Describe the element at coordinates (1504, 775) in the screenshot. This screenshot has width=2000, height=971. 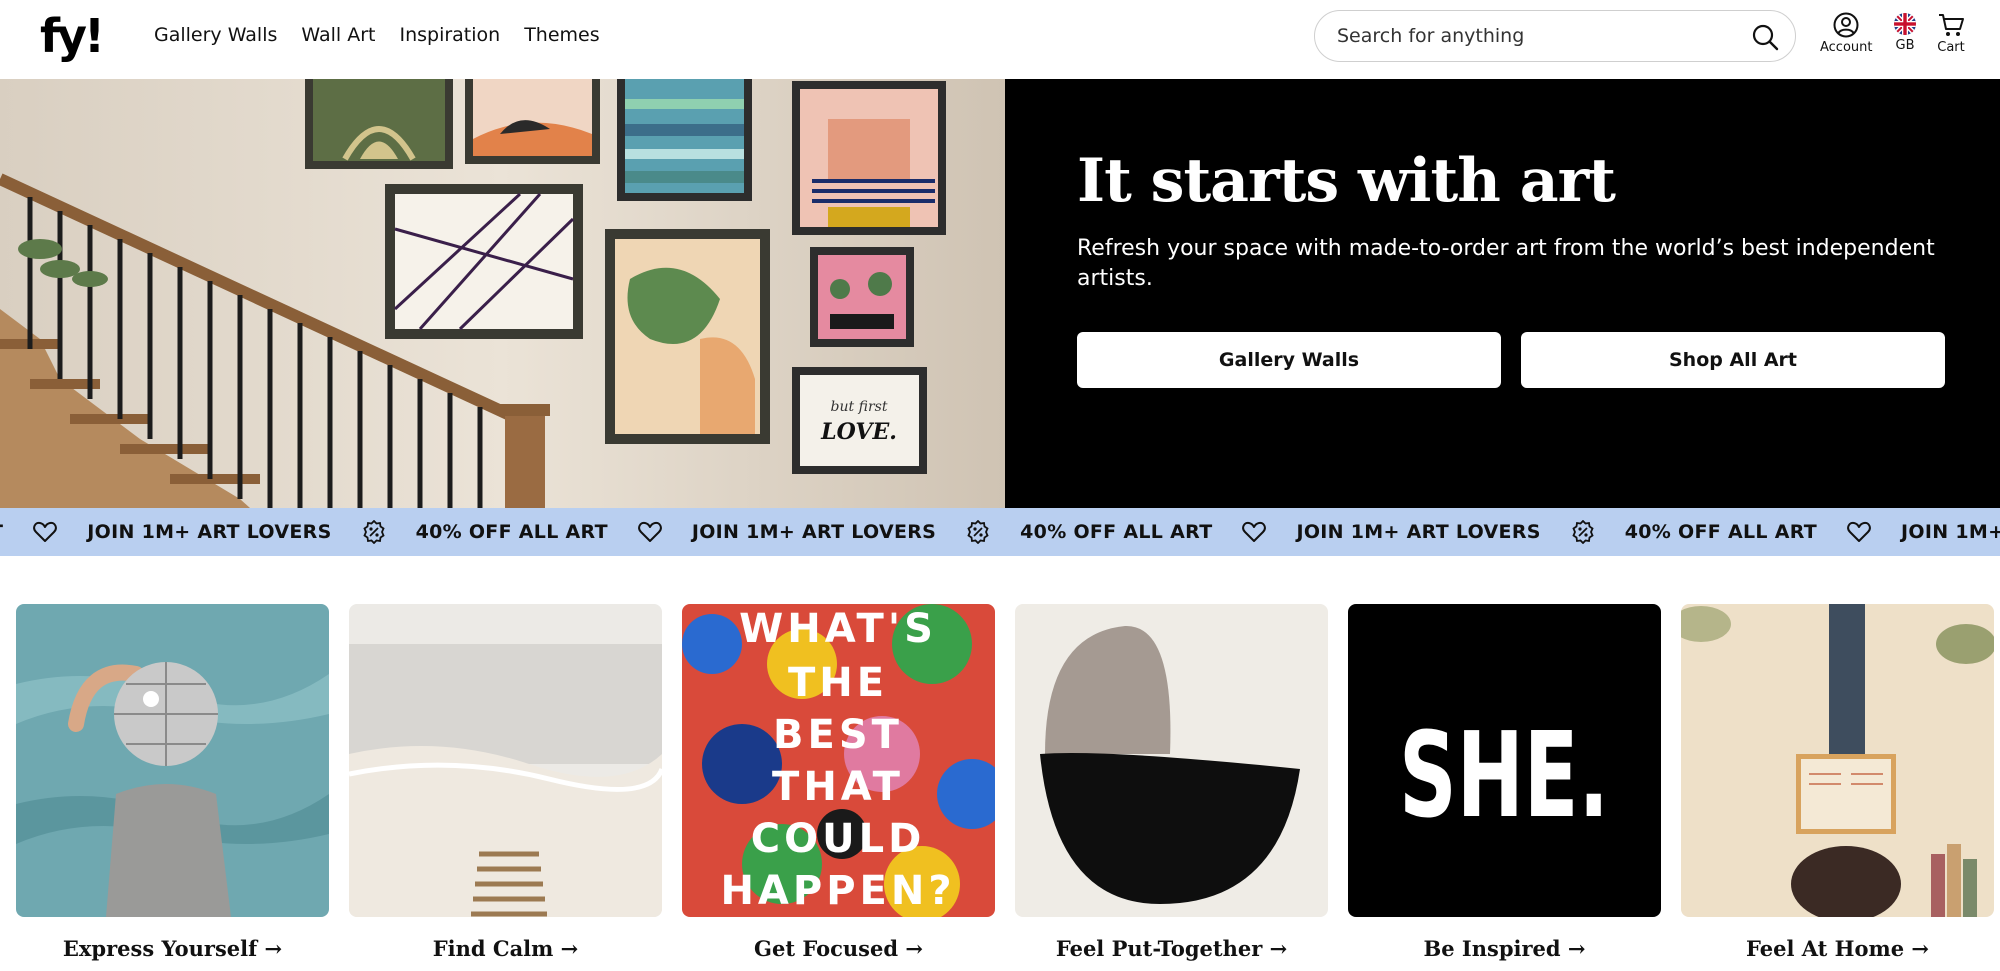
I see `art-text: SHE.` at that location.